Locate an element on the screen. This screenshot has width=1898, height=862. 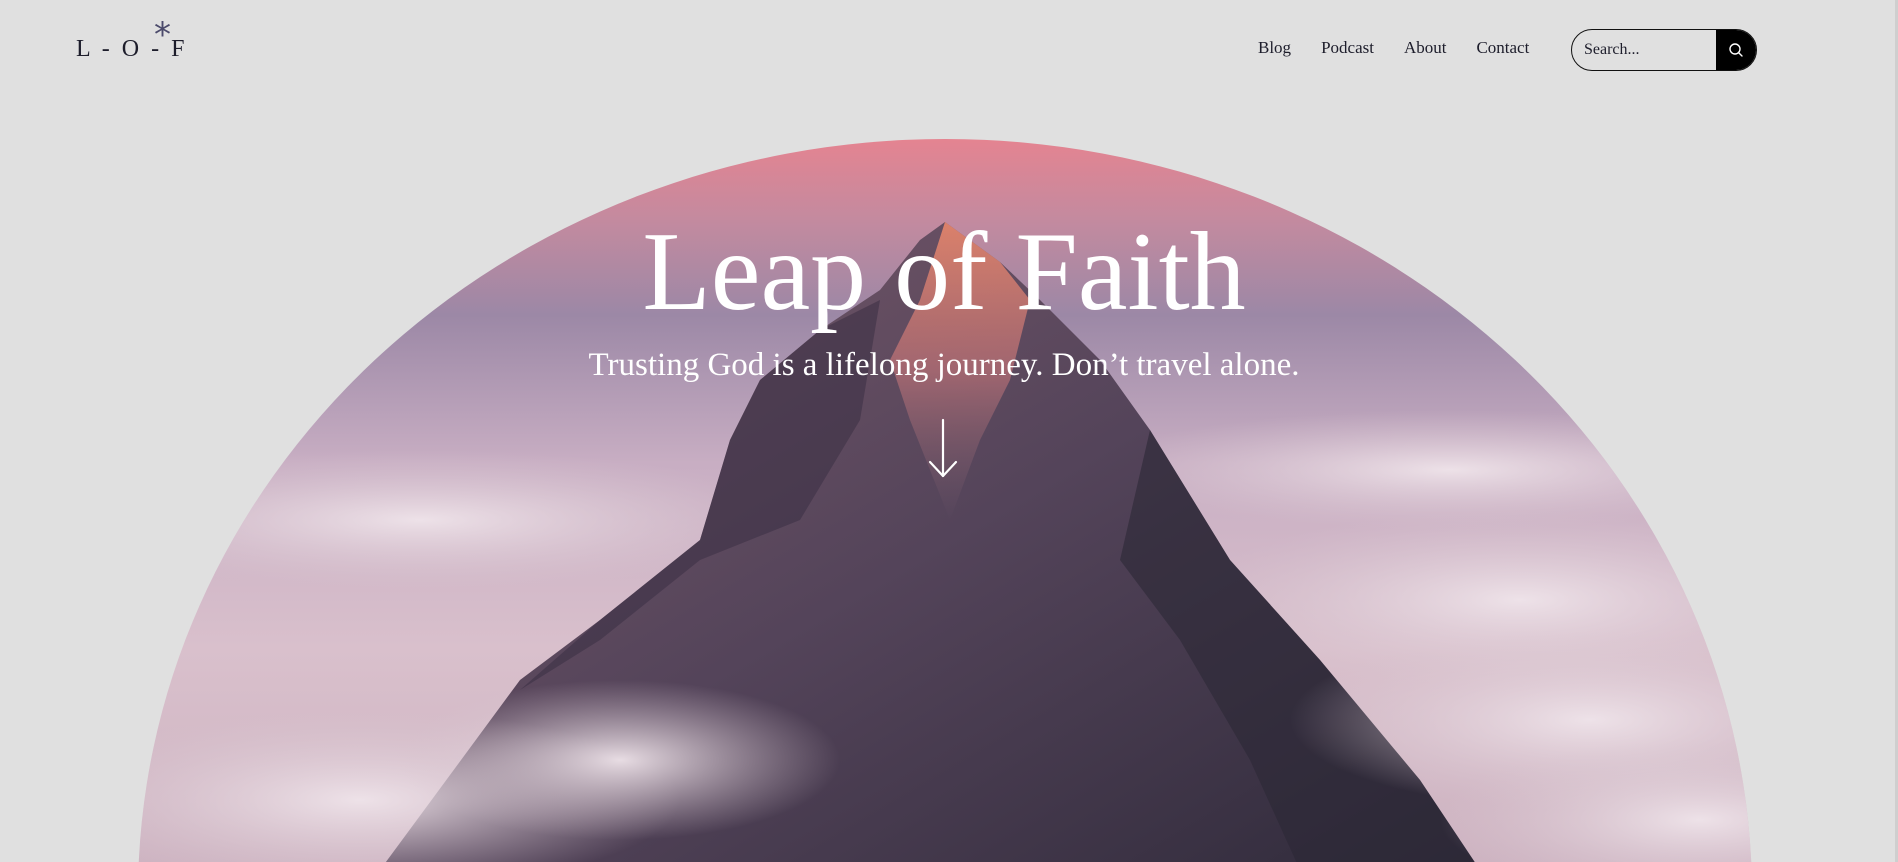
search-icon is located at coordinates (1736, 50).